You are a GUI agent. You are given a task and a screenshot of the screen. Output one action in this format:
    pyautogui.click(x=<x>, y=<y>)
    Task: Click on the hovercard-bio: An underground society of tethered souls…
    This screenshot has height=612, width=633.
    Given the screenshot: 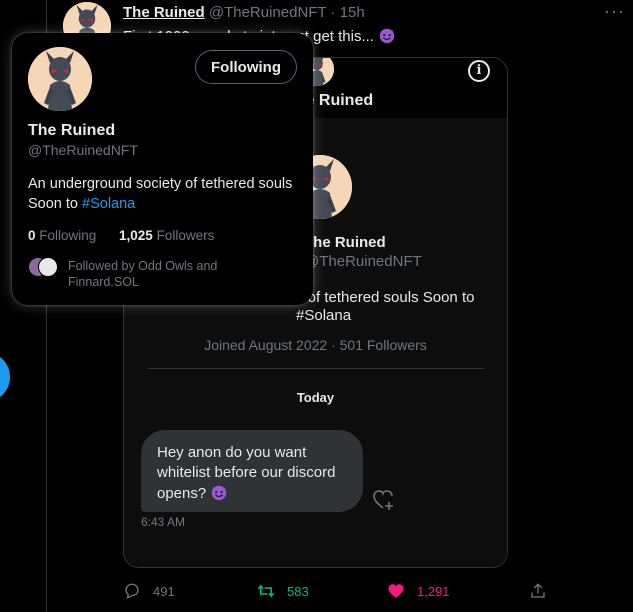 What is the action you would take?
    pyautogui.click(x=163, y=194)
    